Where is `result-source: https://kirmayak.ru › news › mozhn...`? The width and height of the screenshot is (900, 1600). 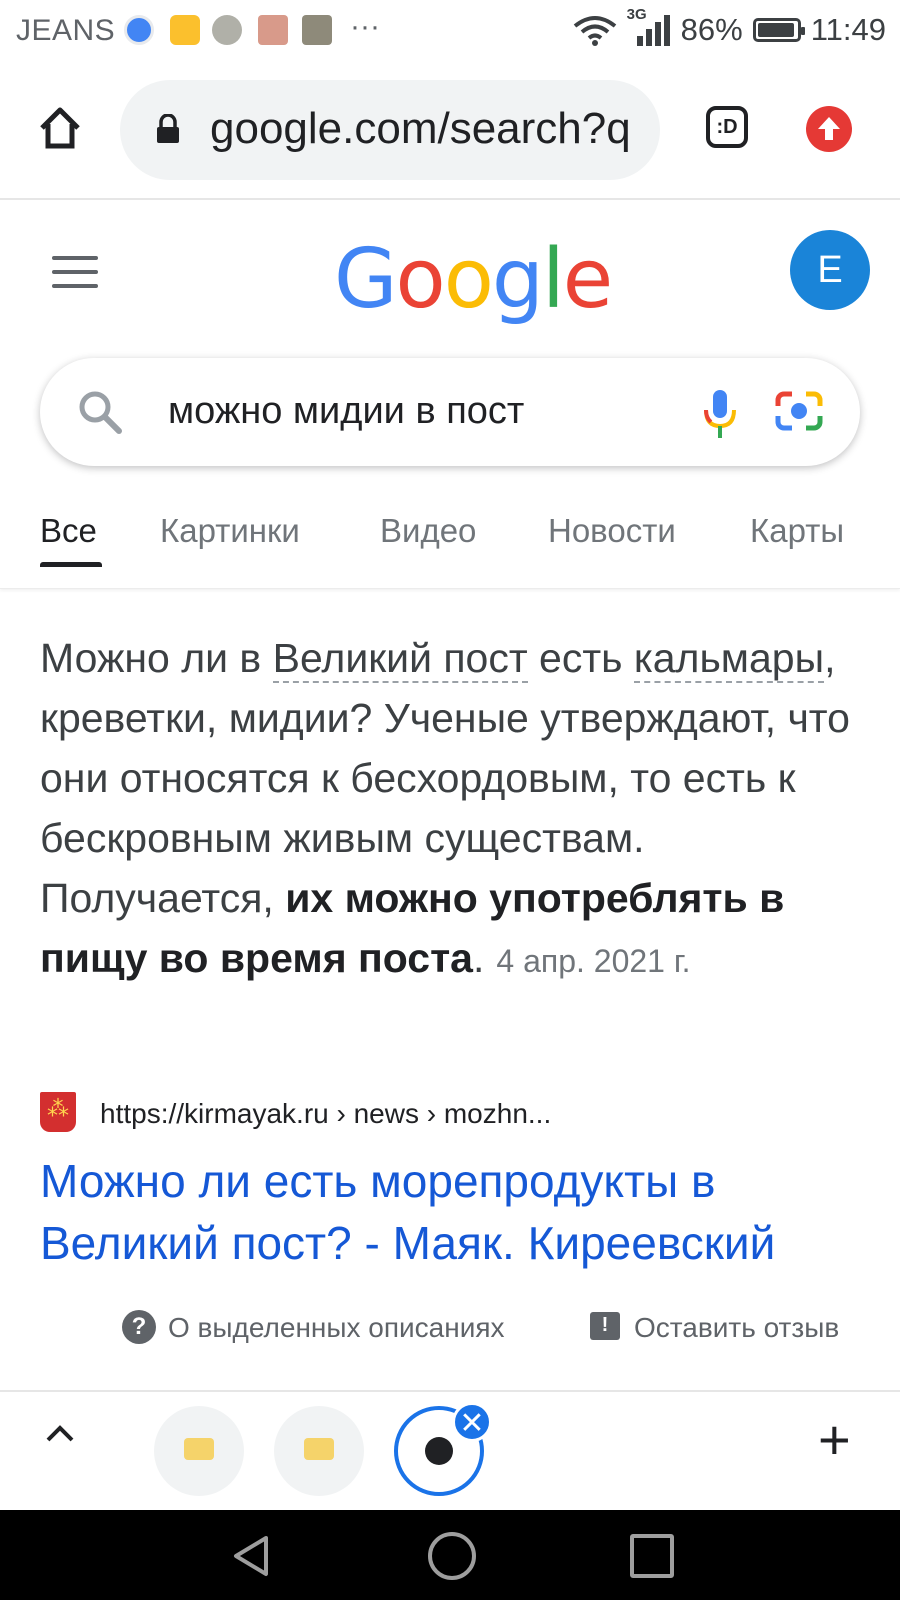
result-source: https://kirmayak.ru › news › mozhn... is located at coordinates (460, 1114).